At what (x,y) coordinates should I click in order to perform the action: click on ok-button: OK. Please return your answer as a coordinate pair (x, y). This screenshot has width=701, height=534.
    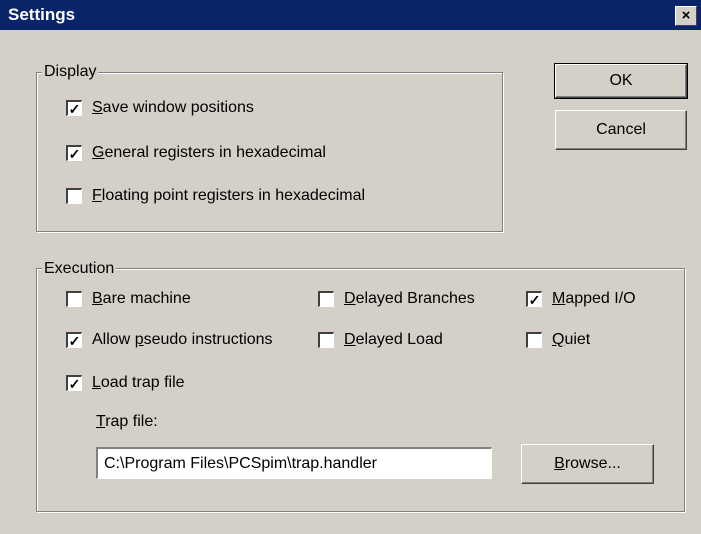
    Looking at the image, I should click on (621, 81).